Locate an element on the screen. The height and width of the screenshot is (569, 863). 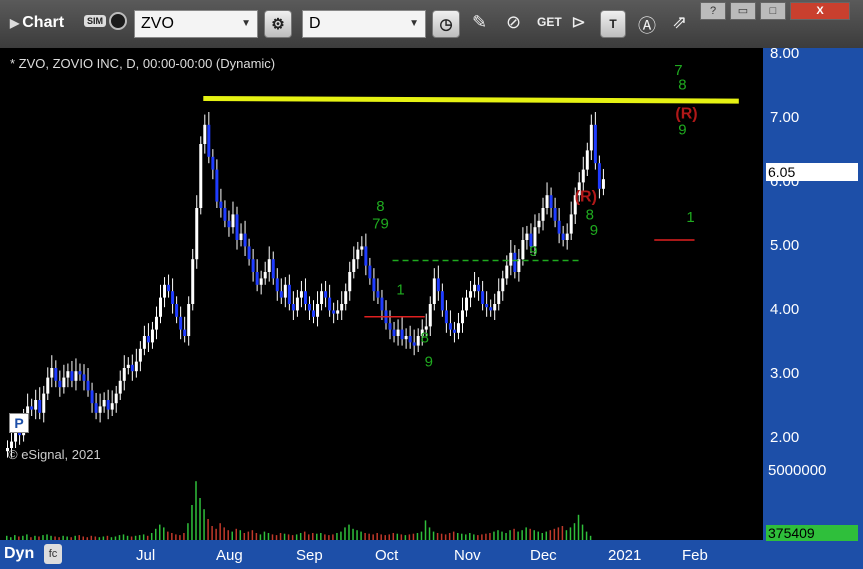
interval-input: D ▼ is located at coordinates (364, 24).